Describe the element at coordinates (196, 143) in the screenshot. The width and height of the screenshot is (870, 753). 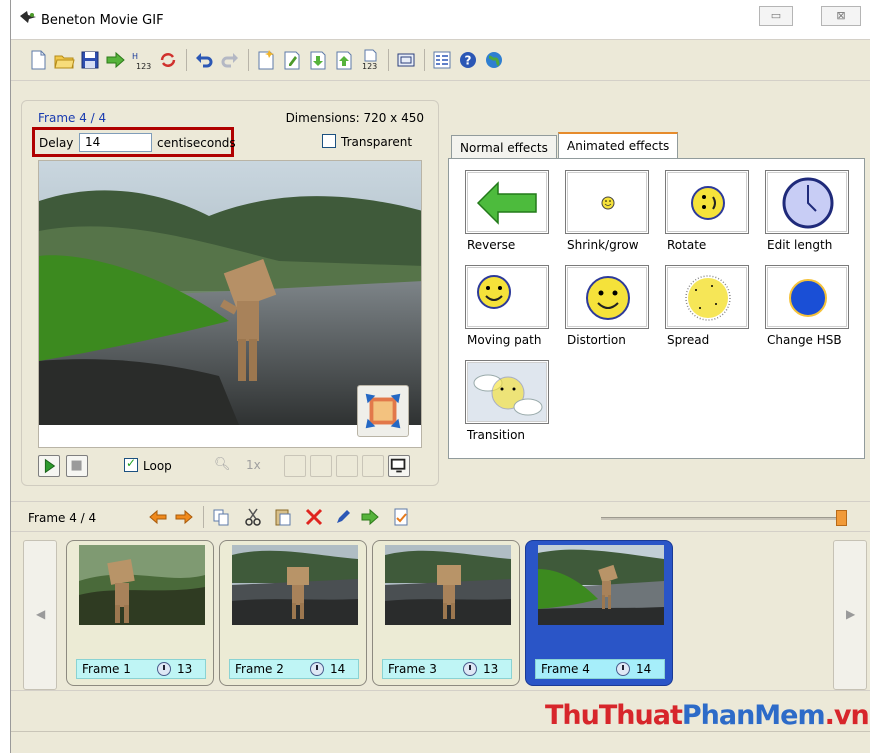
I see `delay-unit-label: centiseconds` at that location.